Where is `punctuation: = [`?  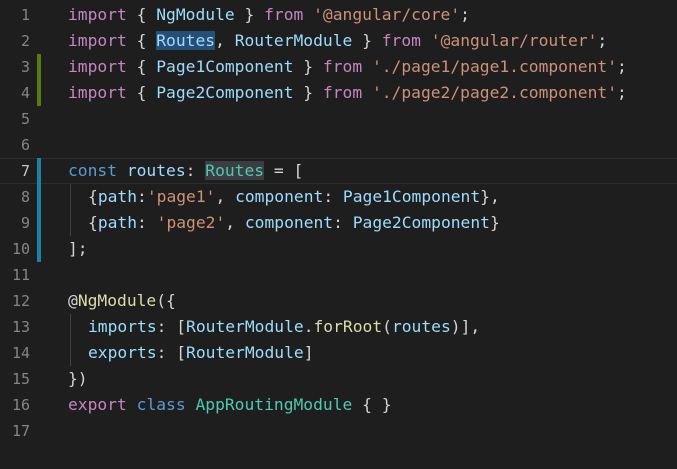
punctuation: = [ is located at coordinates (284, 170).